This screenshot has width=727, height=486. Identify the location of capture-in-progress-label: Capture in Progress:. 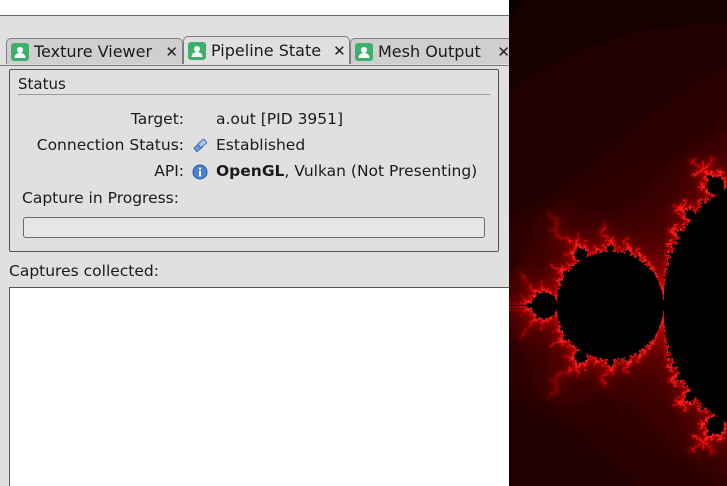
(100, 198).